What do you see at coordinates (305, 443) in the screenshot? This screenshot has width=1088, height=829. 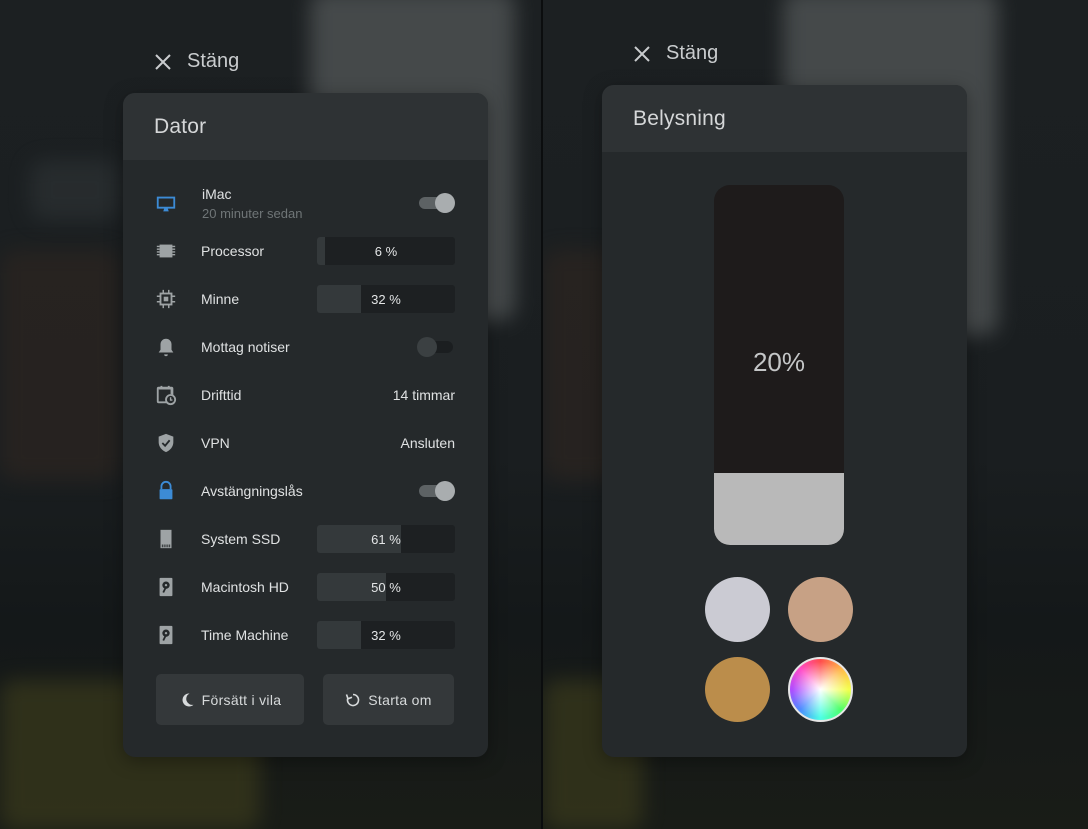 I see `list-item: VPN Ansluten` at bounding box center [305, 443].